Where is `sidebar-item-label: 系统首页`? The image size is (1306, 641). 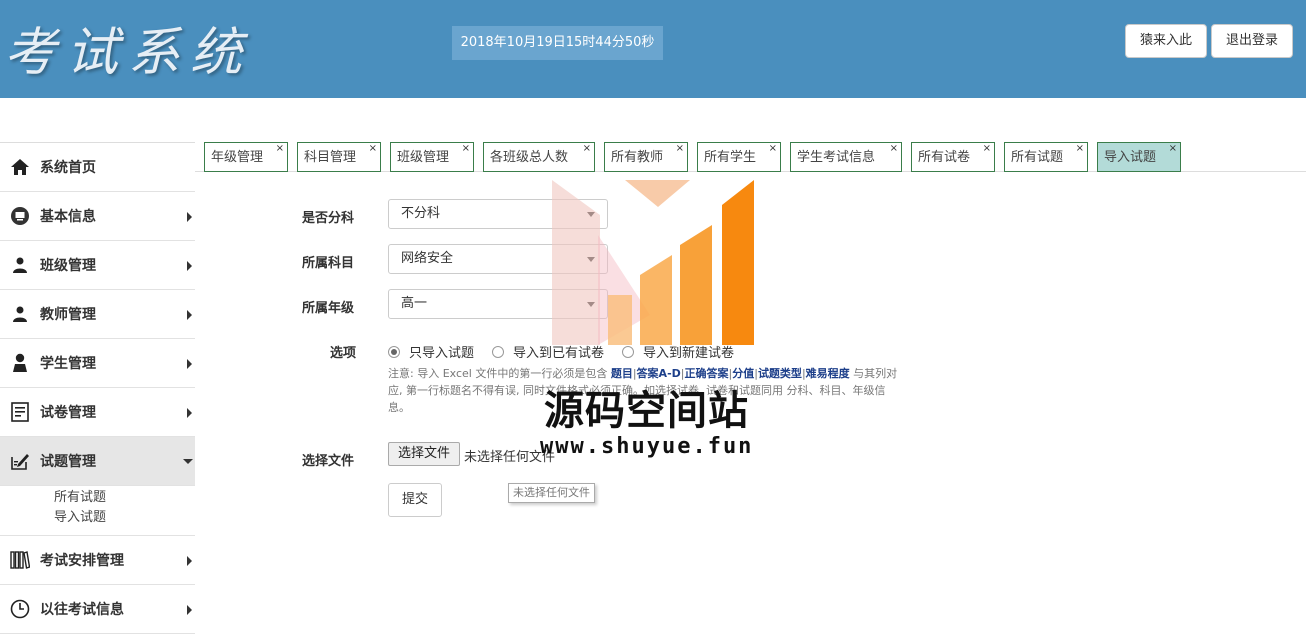
sidebar-item-label: 系统首页 is located at coordinates (68, 168).